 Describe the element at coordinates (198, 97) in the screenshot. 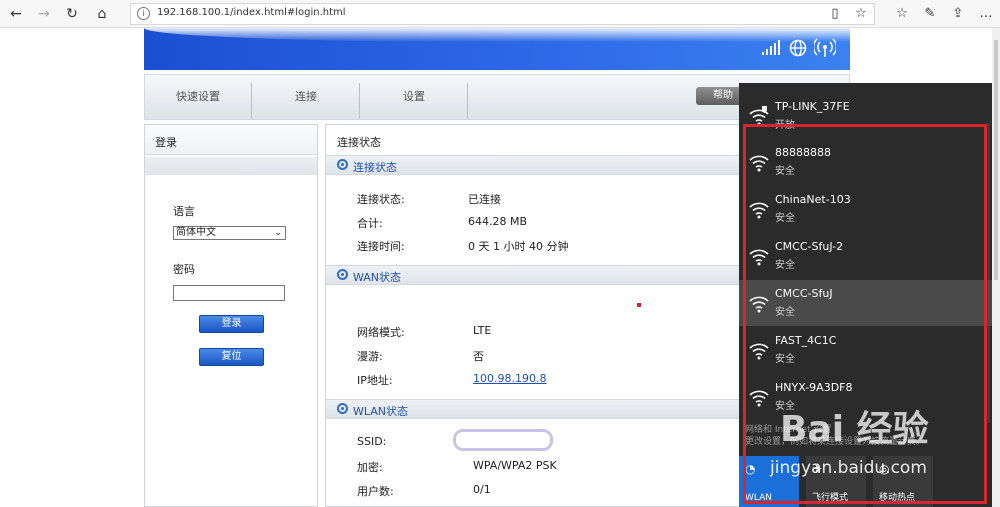

I see `tab-quick-setup: 快速设置` at that location.